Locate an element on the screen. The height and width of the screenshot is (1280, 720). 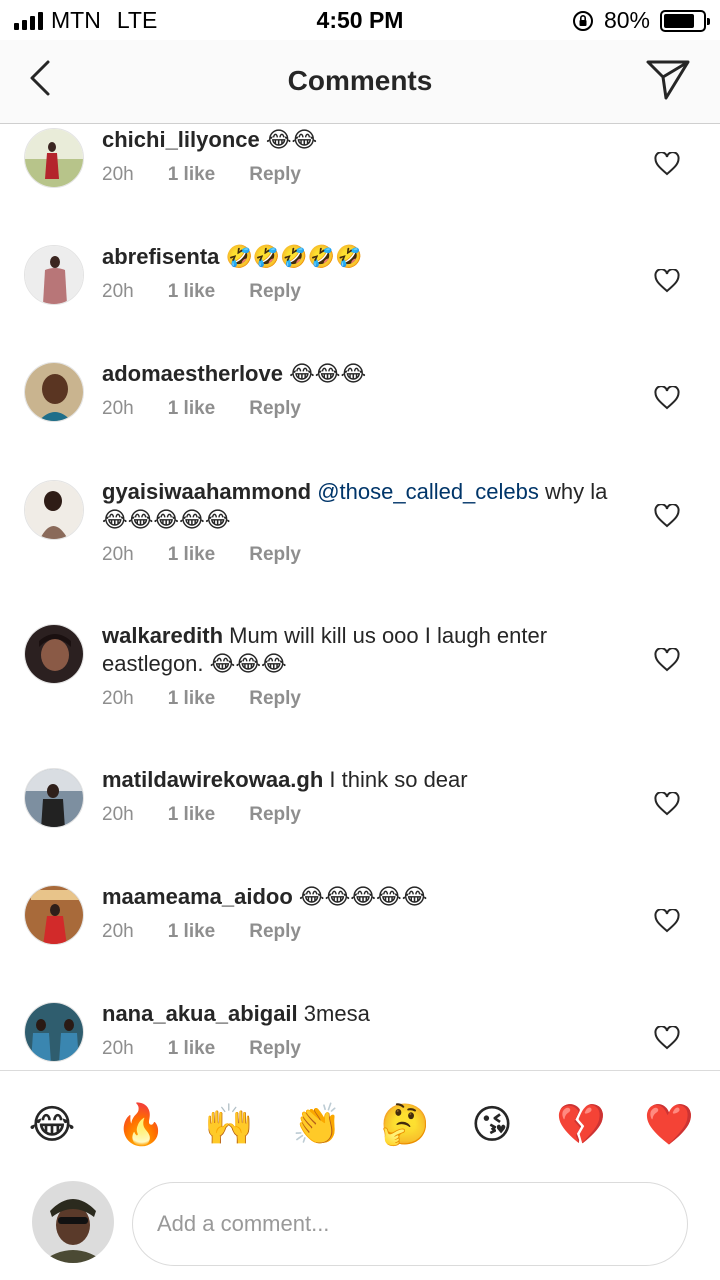
page-title: Comments is located at coordinates (360, 80).